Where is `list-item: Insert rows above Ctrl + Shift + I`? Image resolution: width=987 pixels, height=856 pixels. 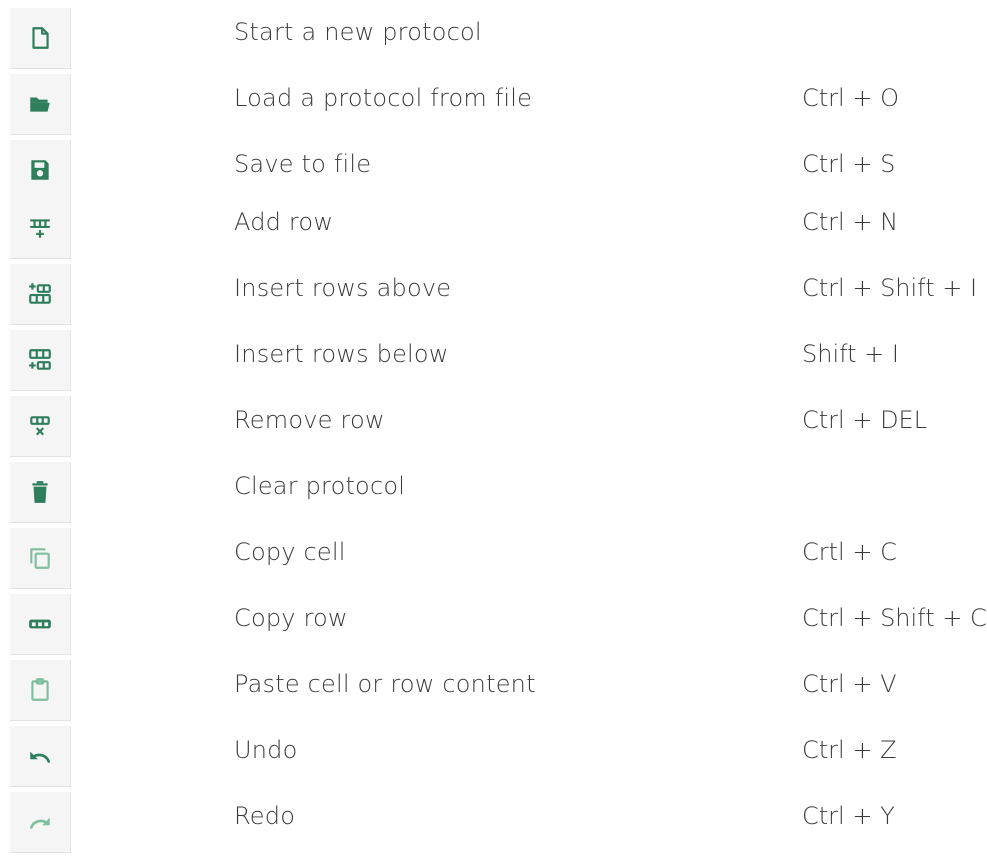 list-item: Insert rows above Ctrl + Shift + I is located at coordinates (493, 294).